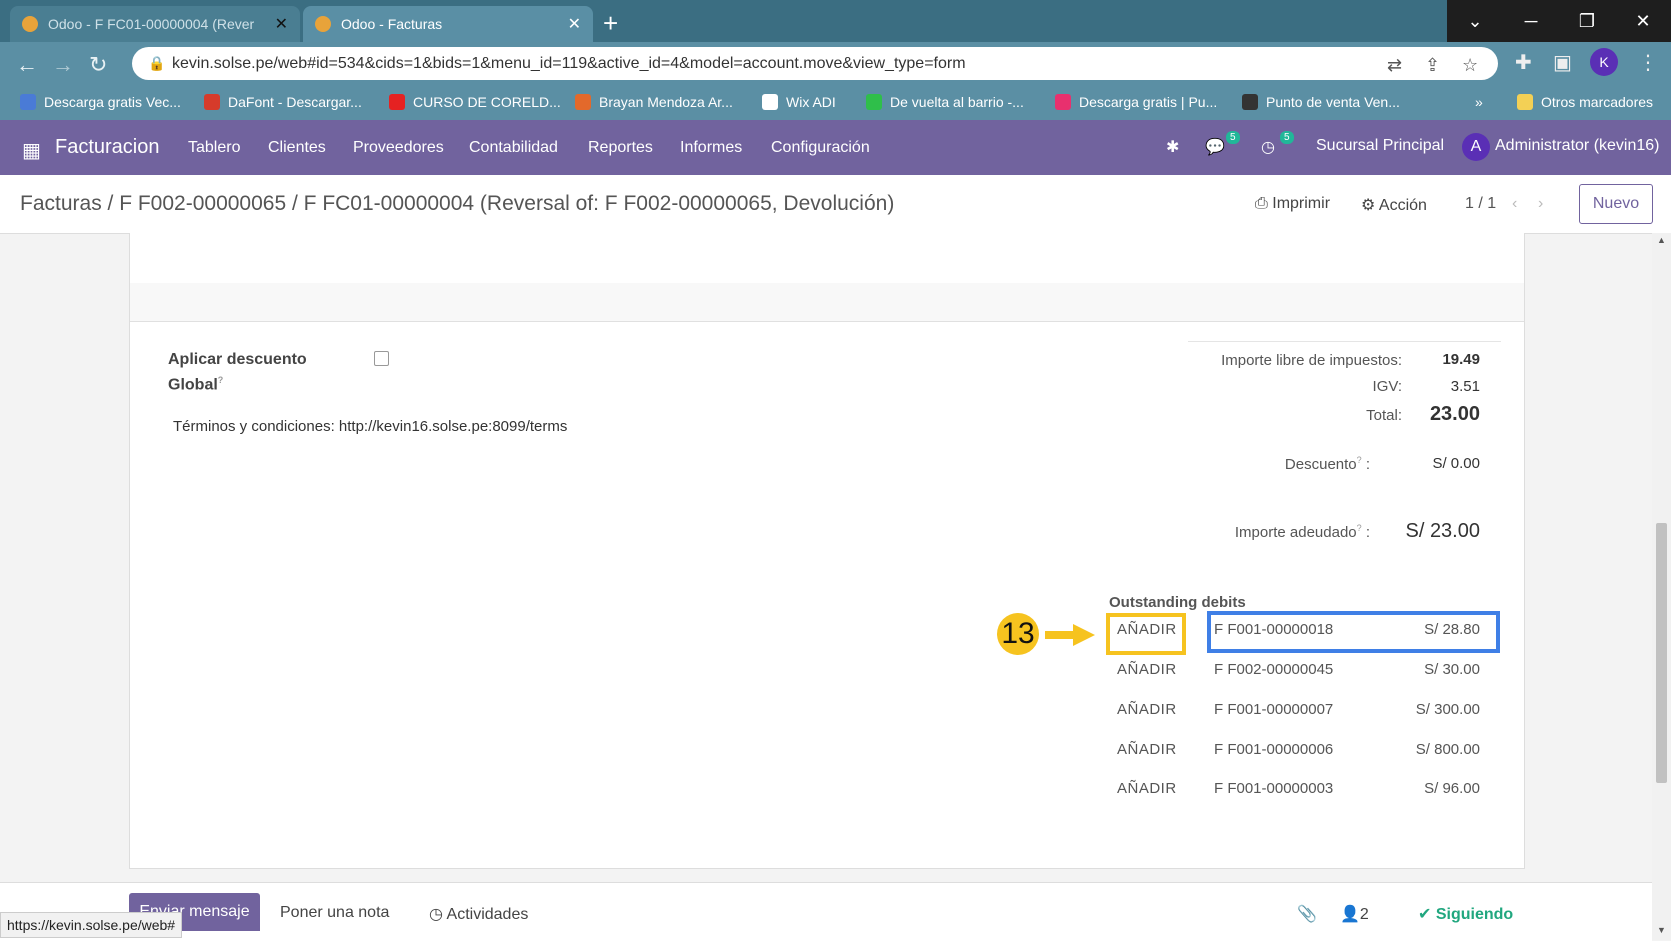 The image size is (1671, 941). What do you see at coordinates (1353, 632) in the screenshot?
I see `highlight-invoice-row` at bounding box center [1353, 632].